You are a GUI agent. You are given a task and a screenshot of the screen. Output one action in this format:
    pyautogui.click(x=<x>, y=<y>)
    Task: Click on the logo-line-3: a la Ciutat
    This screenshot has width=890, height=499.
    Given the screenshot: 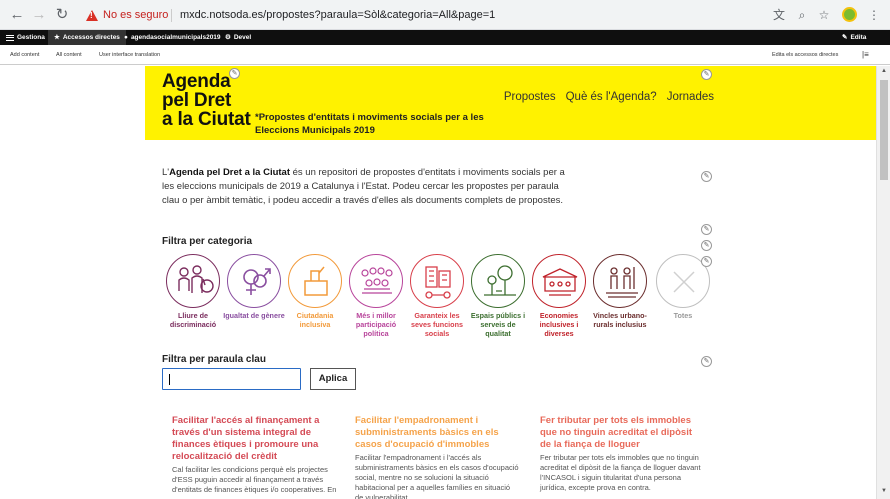 What is the action you would take?
    pyautogui.click(x=206, y=119)
    